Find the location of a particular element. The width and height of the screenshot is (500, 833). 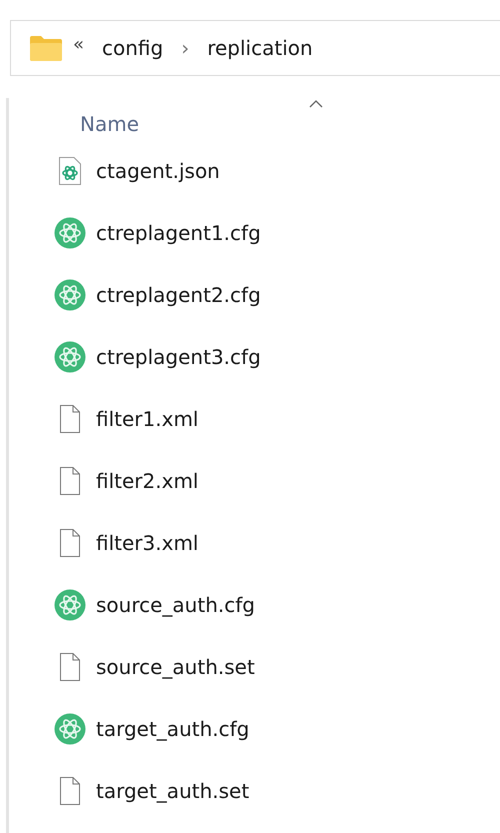

file-name: ctreplagent2.cfg is located at coordinates (178, 295).